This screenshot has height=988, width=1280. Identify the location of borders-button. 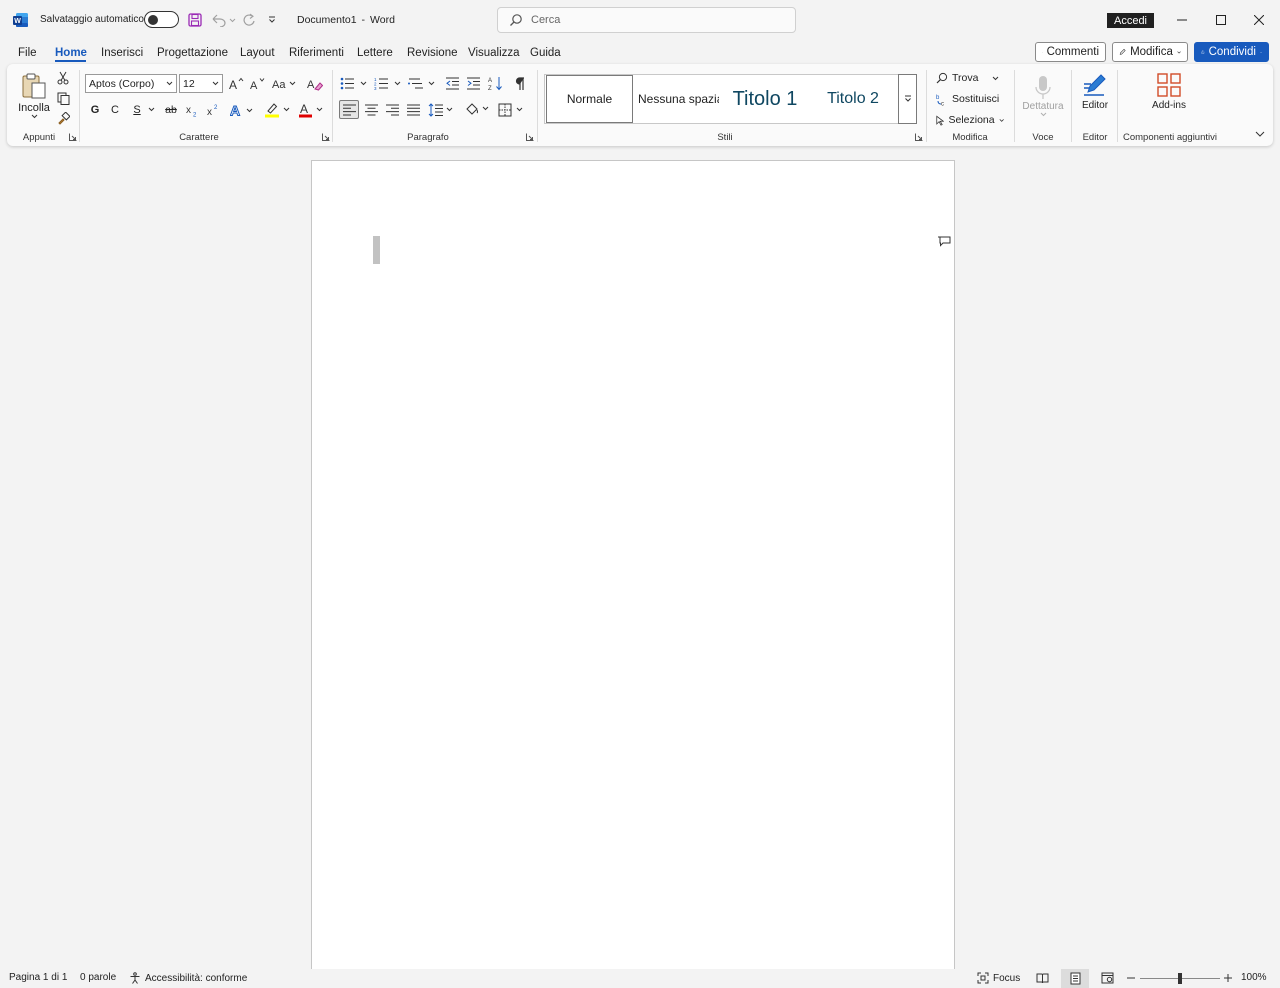
(511, 109).